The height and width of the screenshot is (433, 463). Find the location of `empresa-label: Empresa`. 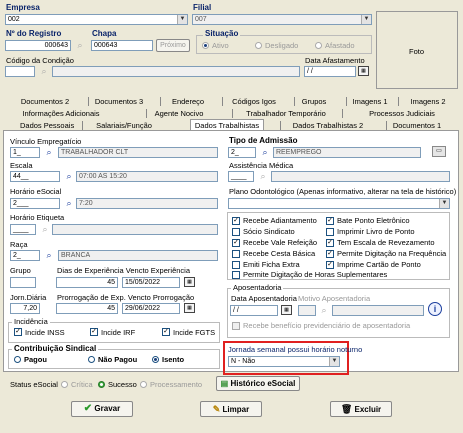

empresa-label: Empresa is located at coordinates (23, 7).